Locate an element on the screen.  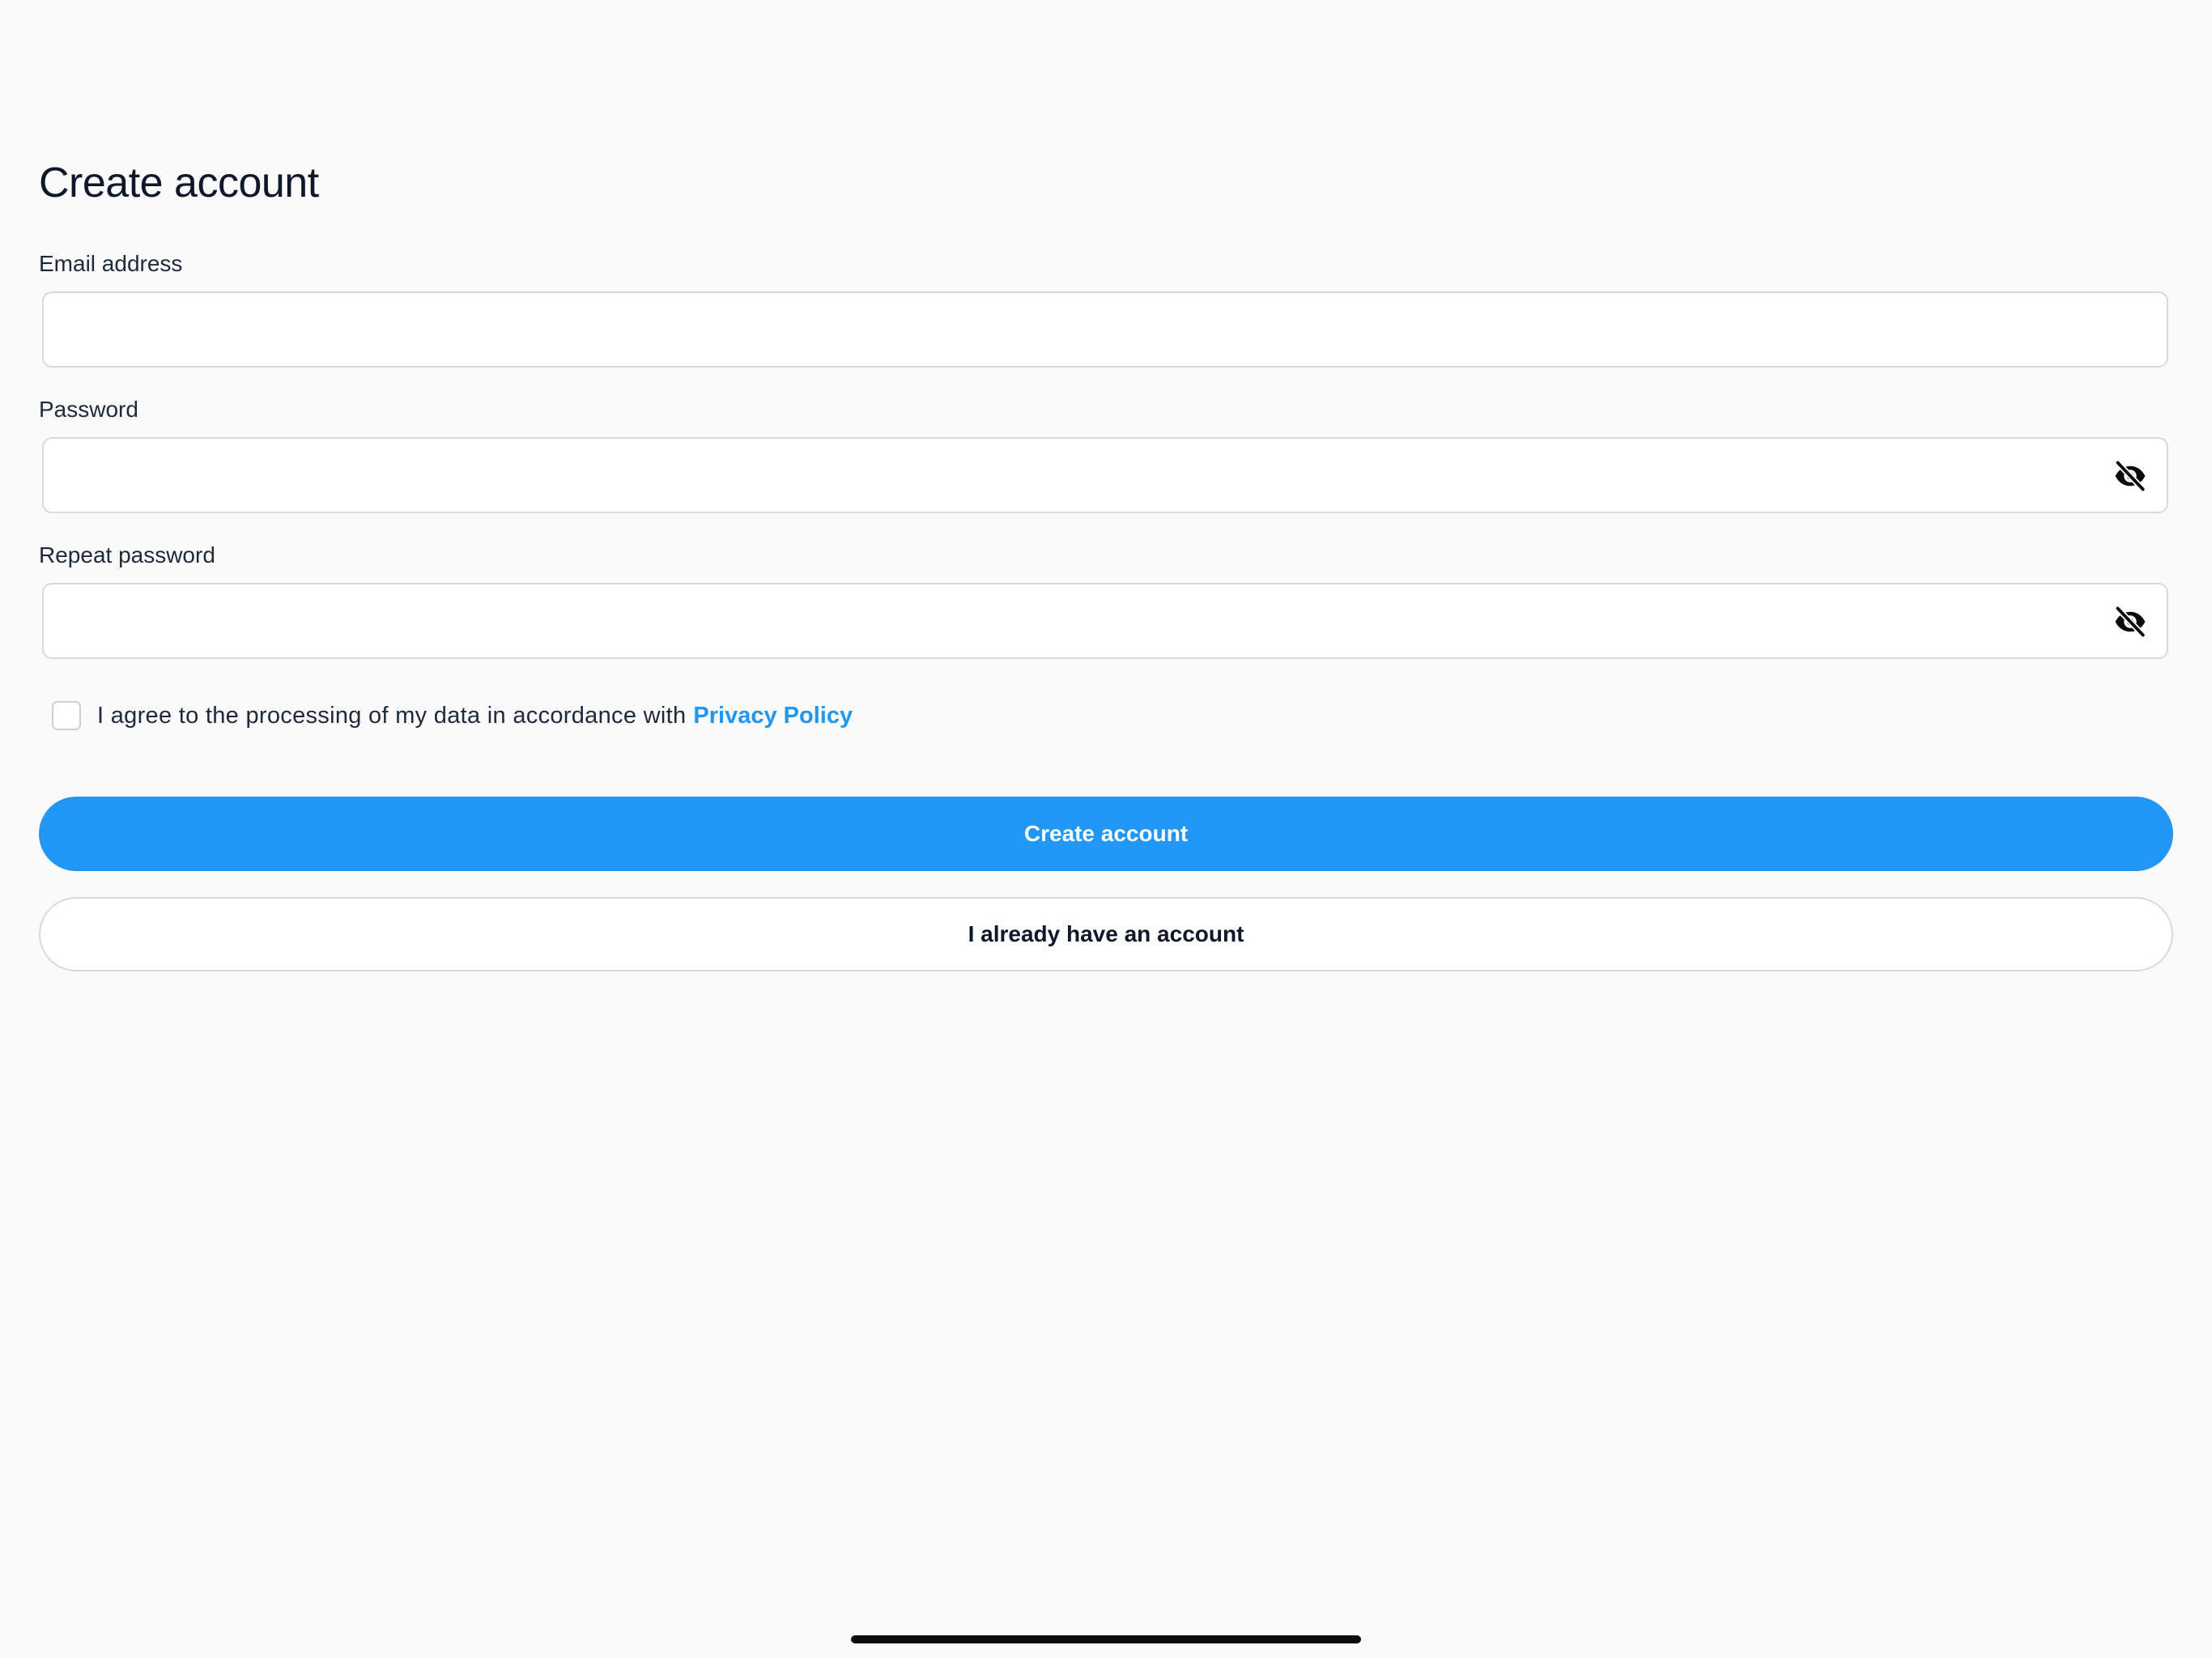
already-have-account-button: I already have an account is located at coordinates (1106, 934).